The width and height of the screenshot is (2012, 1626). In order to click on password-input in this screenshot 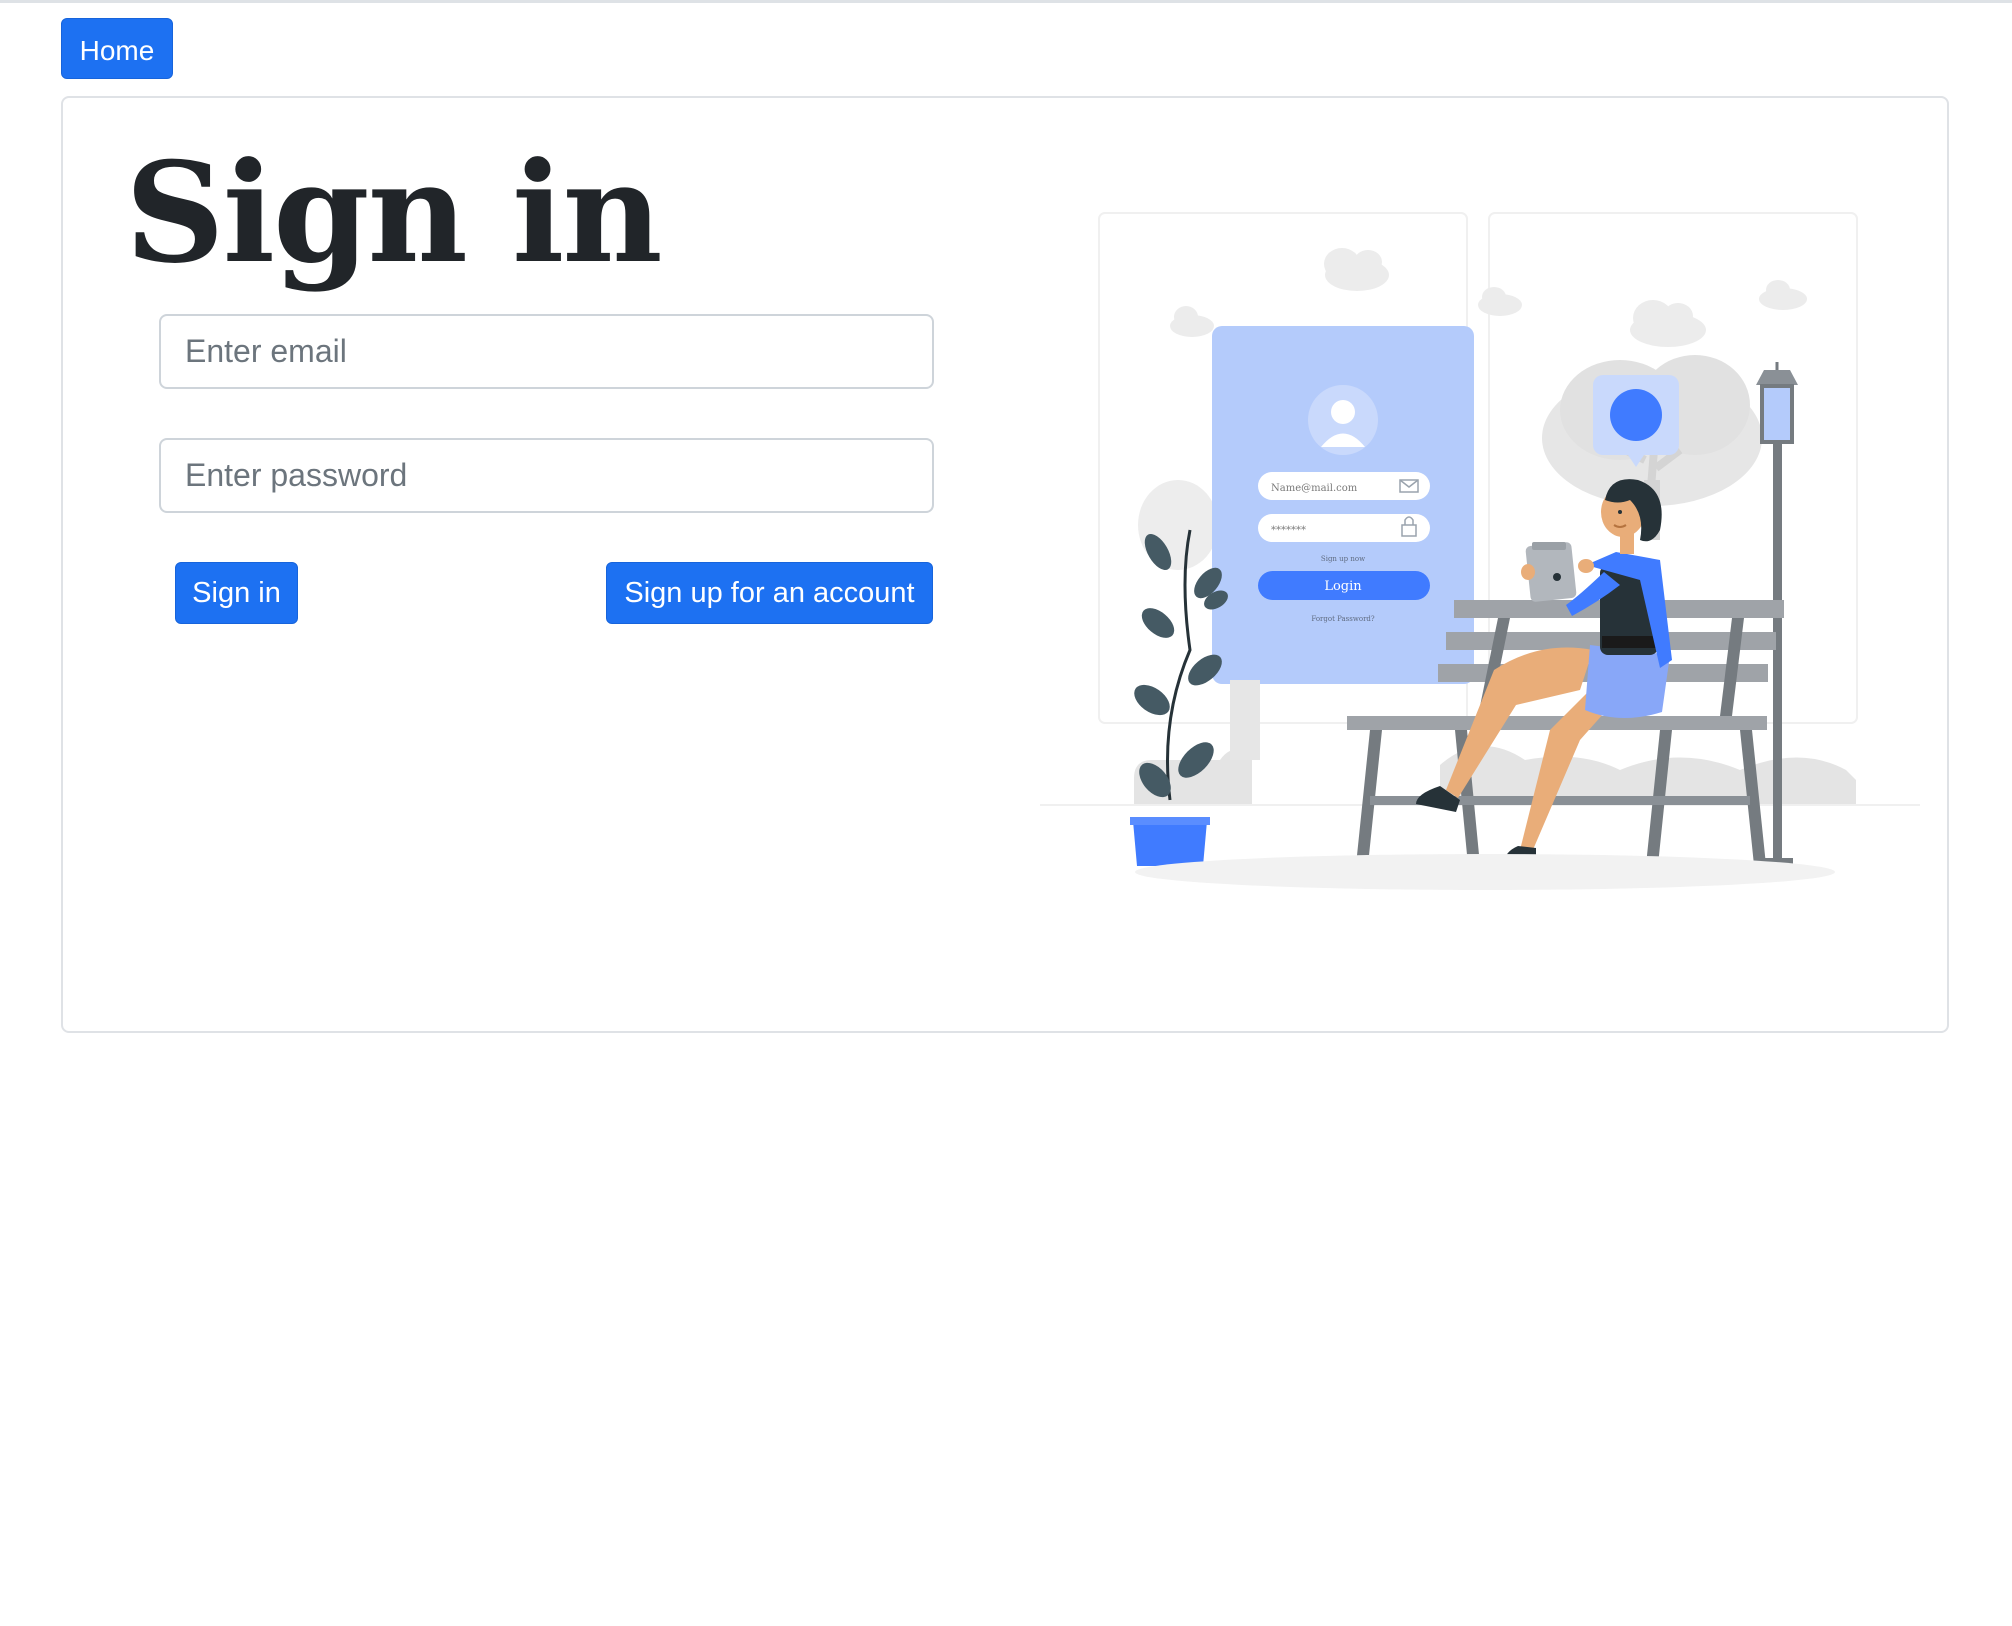, I will do `click(546, 475)`.